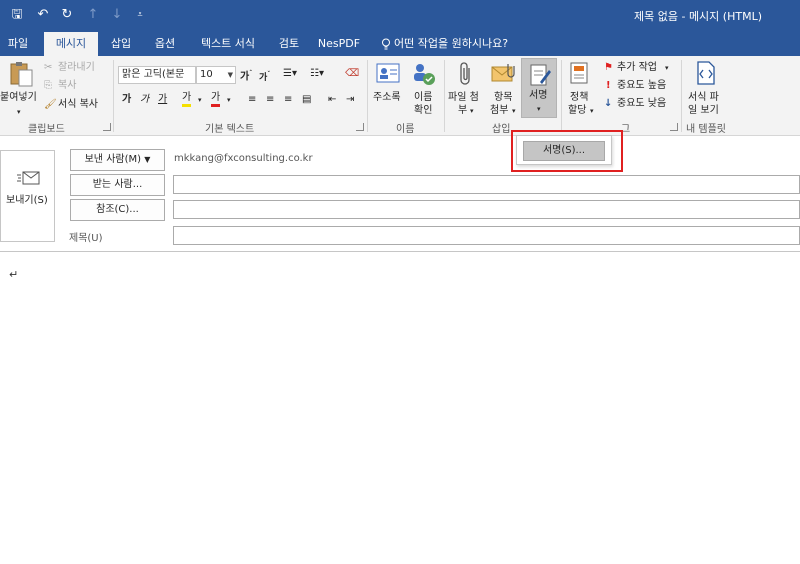  Describe the element at coordinates (706, 129) in the screenshot. I see `my-templates-group-label: 내 템플릿` at that location.